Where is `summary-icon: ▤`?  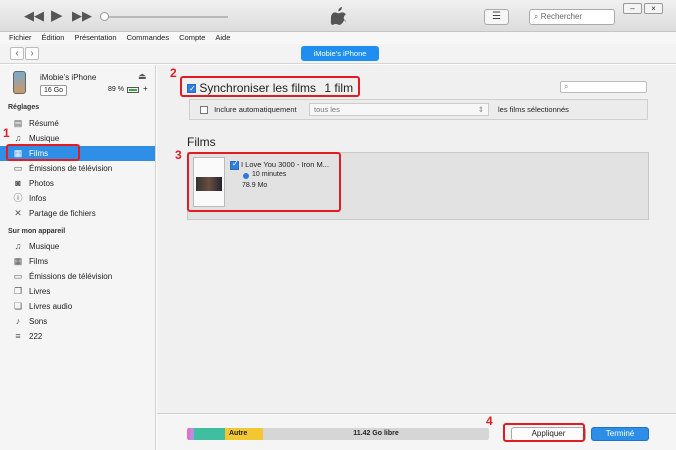 summary-icon: ▤ is located at coordinates (18, 123).